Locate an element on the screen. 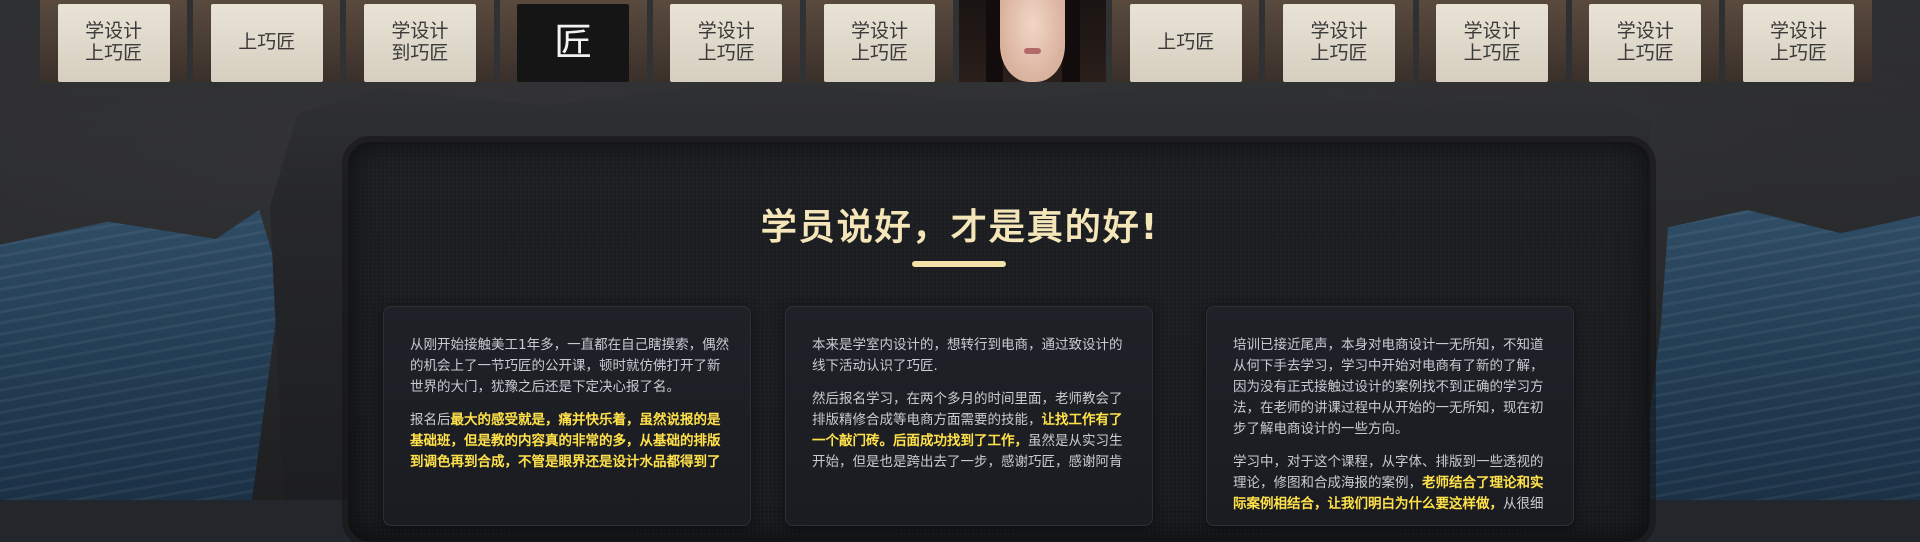  student-photo-3: 学设计 到巧匠 is located at coordinates (420, 41).